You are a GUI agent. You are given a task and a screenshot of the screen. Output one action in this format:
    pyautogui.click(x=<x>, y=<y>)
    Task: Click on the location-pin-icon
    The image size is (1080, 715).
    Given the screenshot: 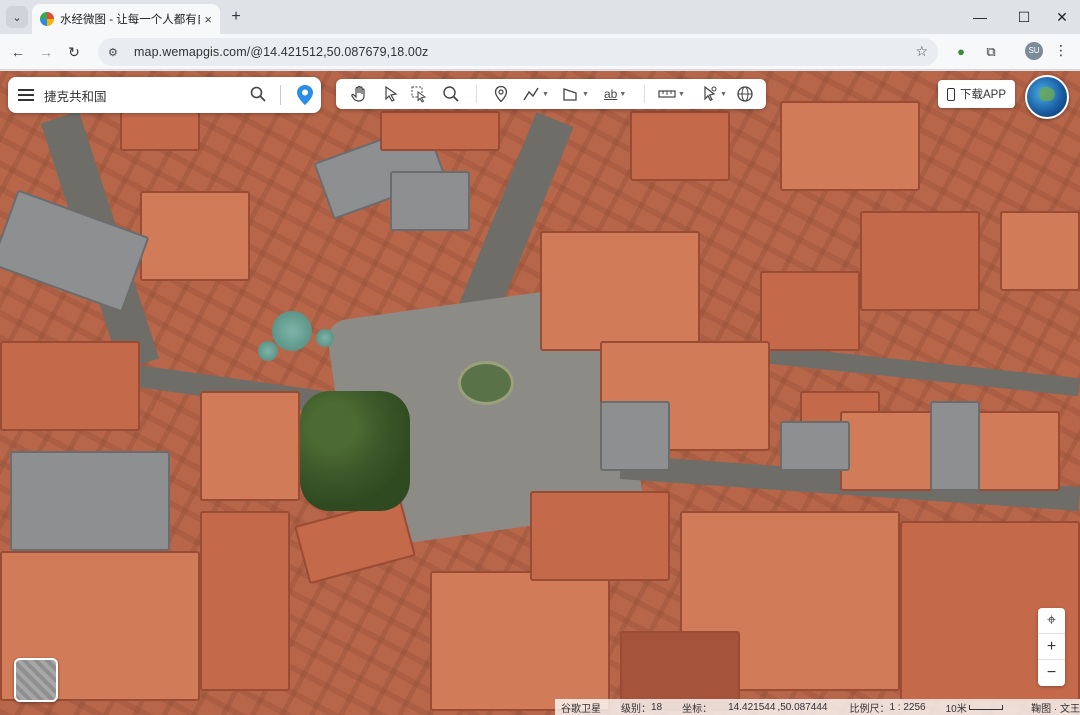 What is the action you would take?
    pyautogui.click(x=305, y=95)
    